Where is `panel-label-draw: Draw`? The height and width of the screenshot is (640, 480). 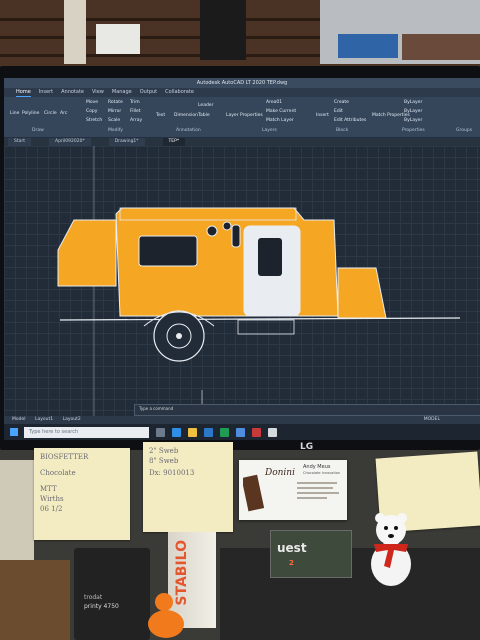
panel-label-draw: Draw is located at coordinates (38, 130).